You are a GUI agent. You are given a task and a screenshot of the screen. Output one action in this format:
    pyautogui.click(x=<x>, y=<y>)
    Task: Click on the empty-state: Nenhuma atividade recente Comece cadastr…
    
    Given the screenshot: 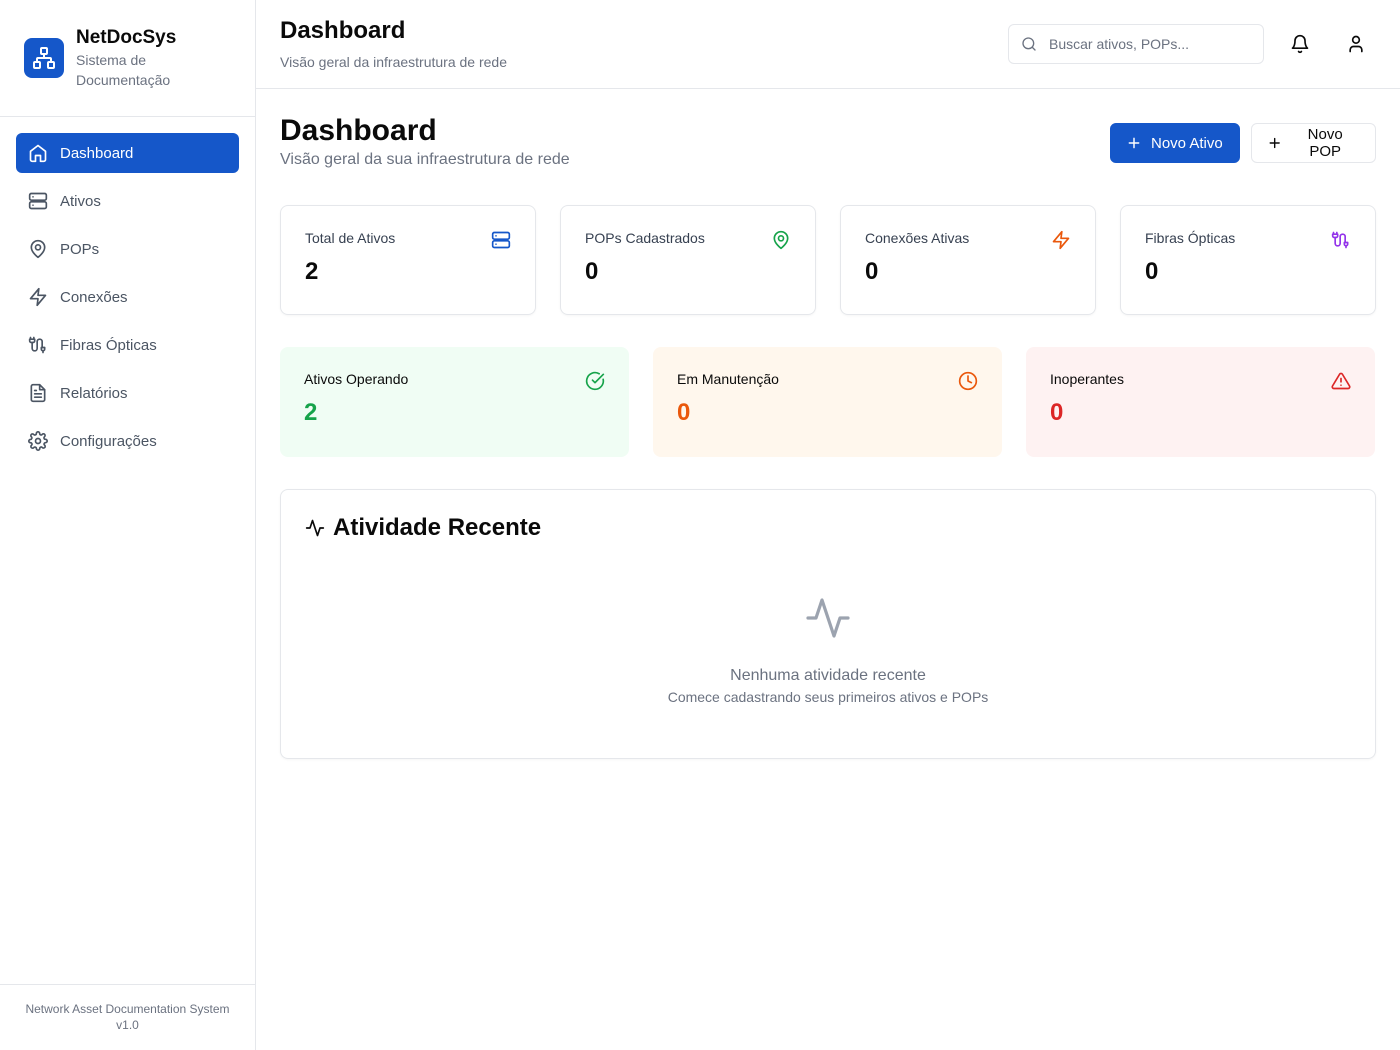 What is the action you would take?
    pyautogui.click(x=828, y=649)
    